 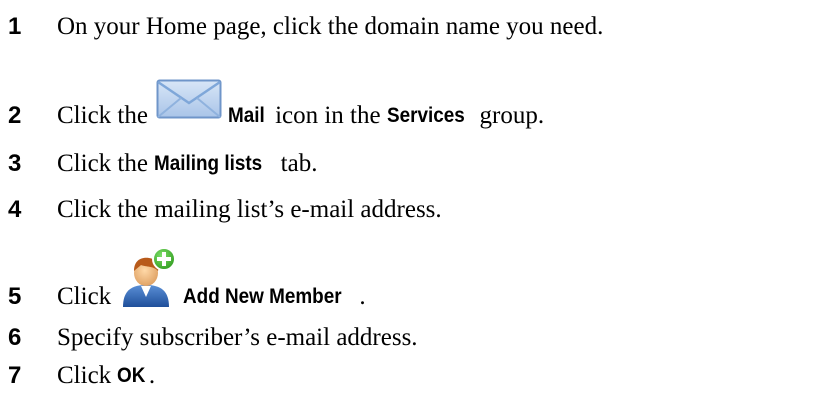 I want to click on add-new-member-label: Add New Member, so click(x=262, y=296).